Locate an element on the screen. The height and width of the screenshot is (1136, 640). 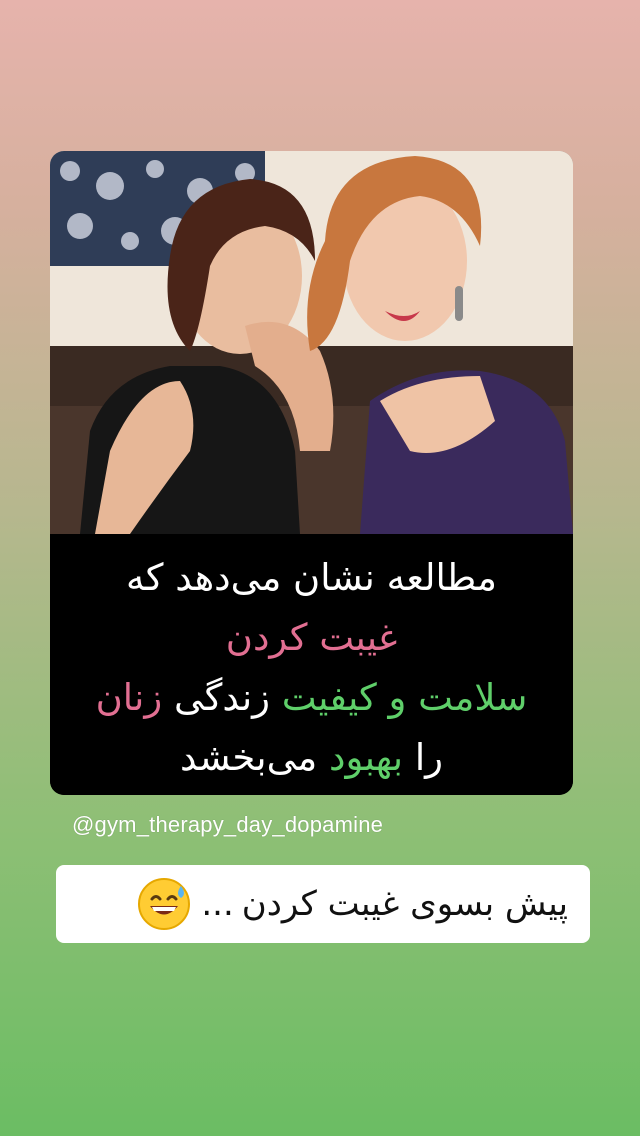
caption-line-4: را بهبود می‌بخشد is located at coordinates (311, 758).